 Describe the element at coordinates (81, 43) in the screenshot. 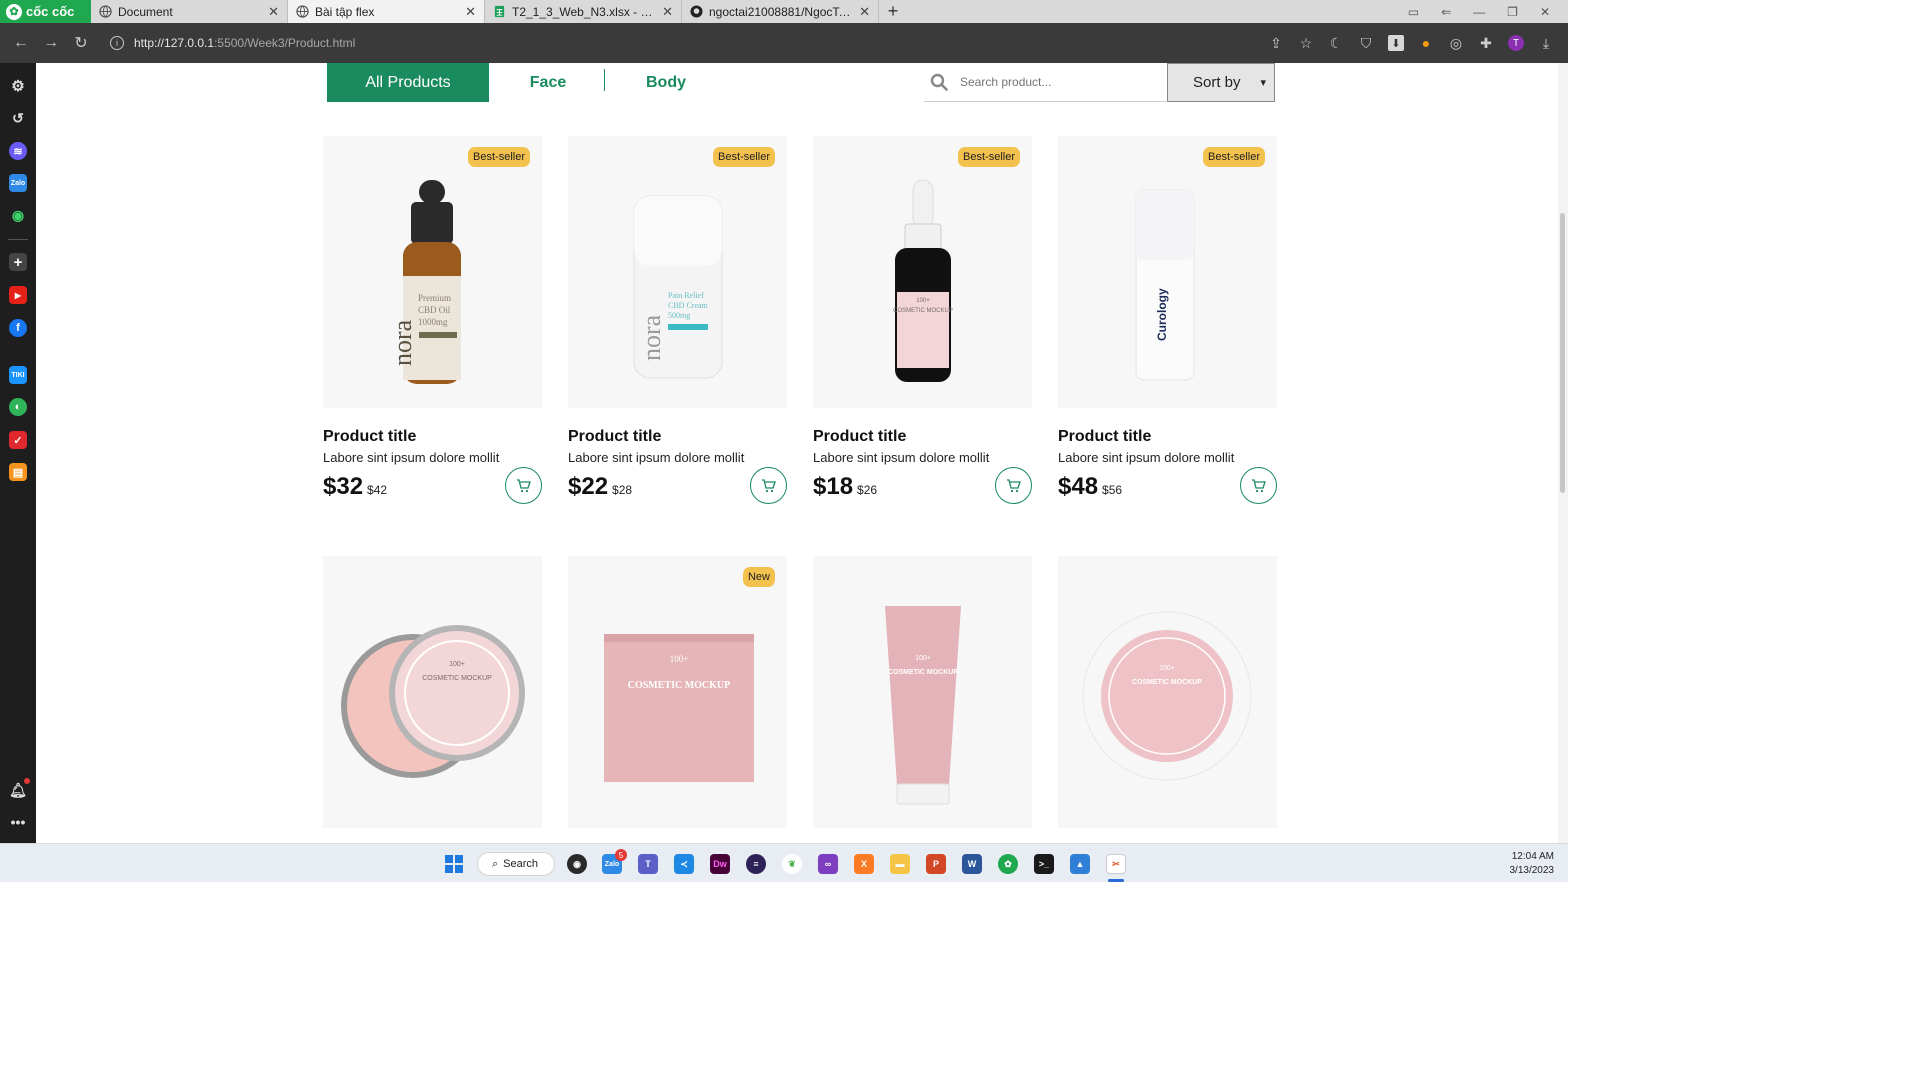

I see `reload-button: ↻` at that location.